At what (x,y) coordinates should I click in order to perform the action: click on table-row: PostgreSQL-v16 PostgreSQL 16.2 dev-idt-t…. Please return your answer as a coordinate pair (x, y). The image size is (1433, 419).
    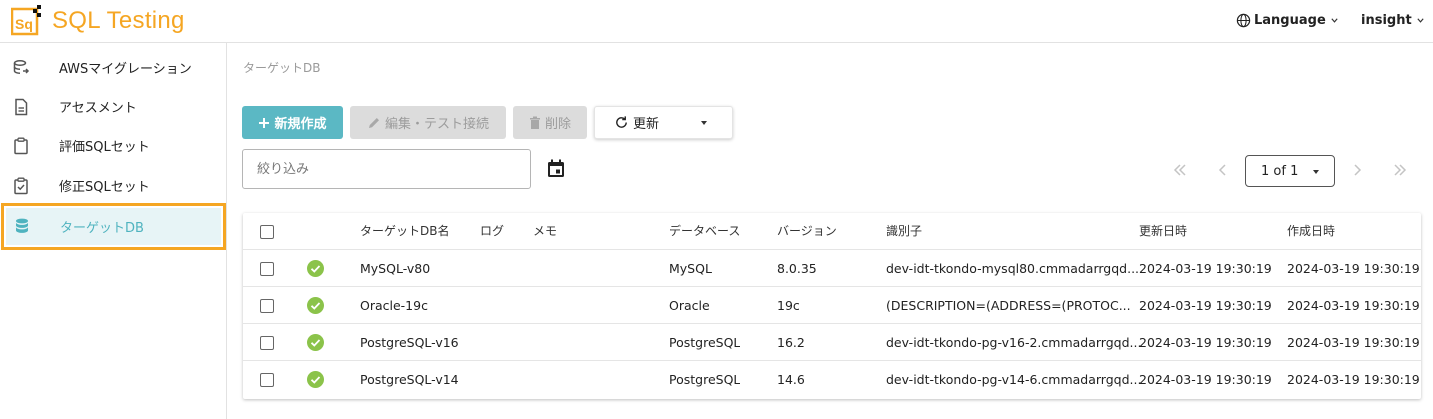
    Looking at the image, I should click on (832, 342).